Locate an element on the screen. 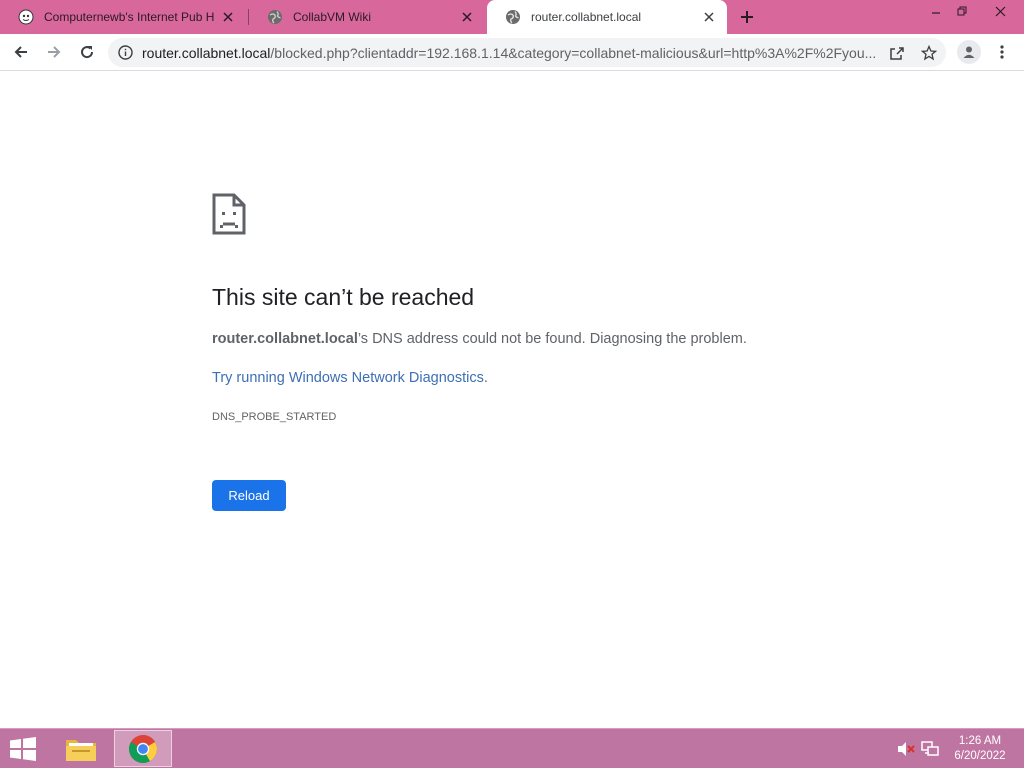 The height and width of the screenshot is (768, 1024). file-explorer-button is located at coordinates (81, 748).